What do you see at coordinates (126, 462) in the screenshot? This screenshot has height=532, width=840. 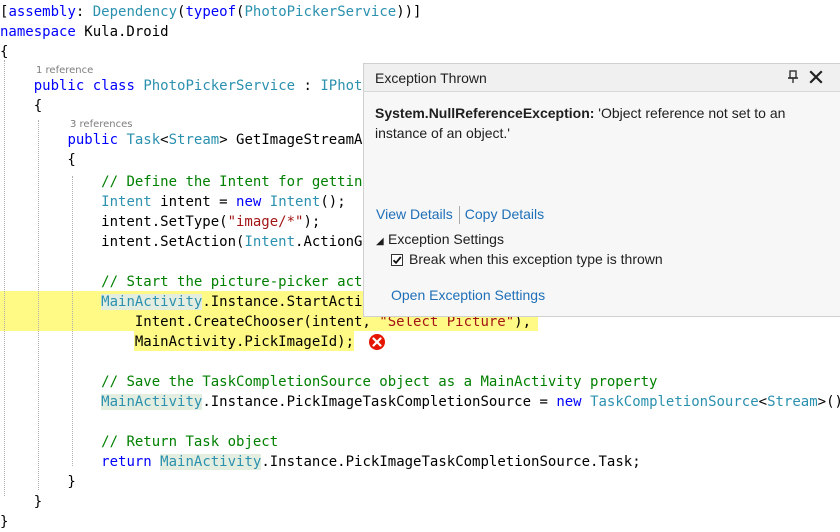 I see `code-token: return` at bounding box center [126, 462].